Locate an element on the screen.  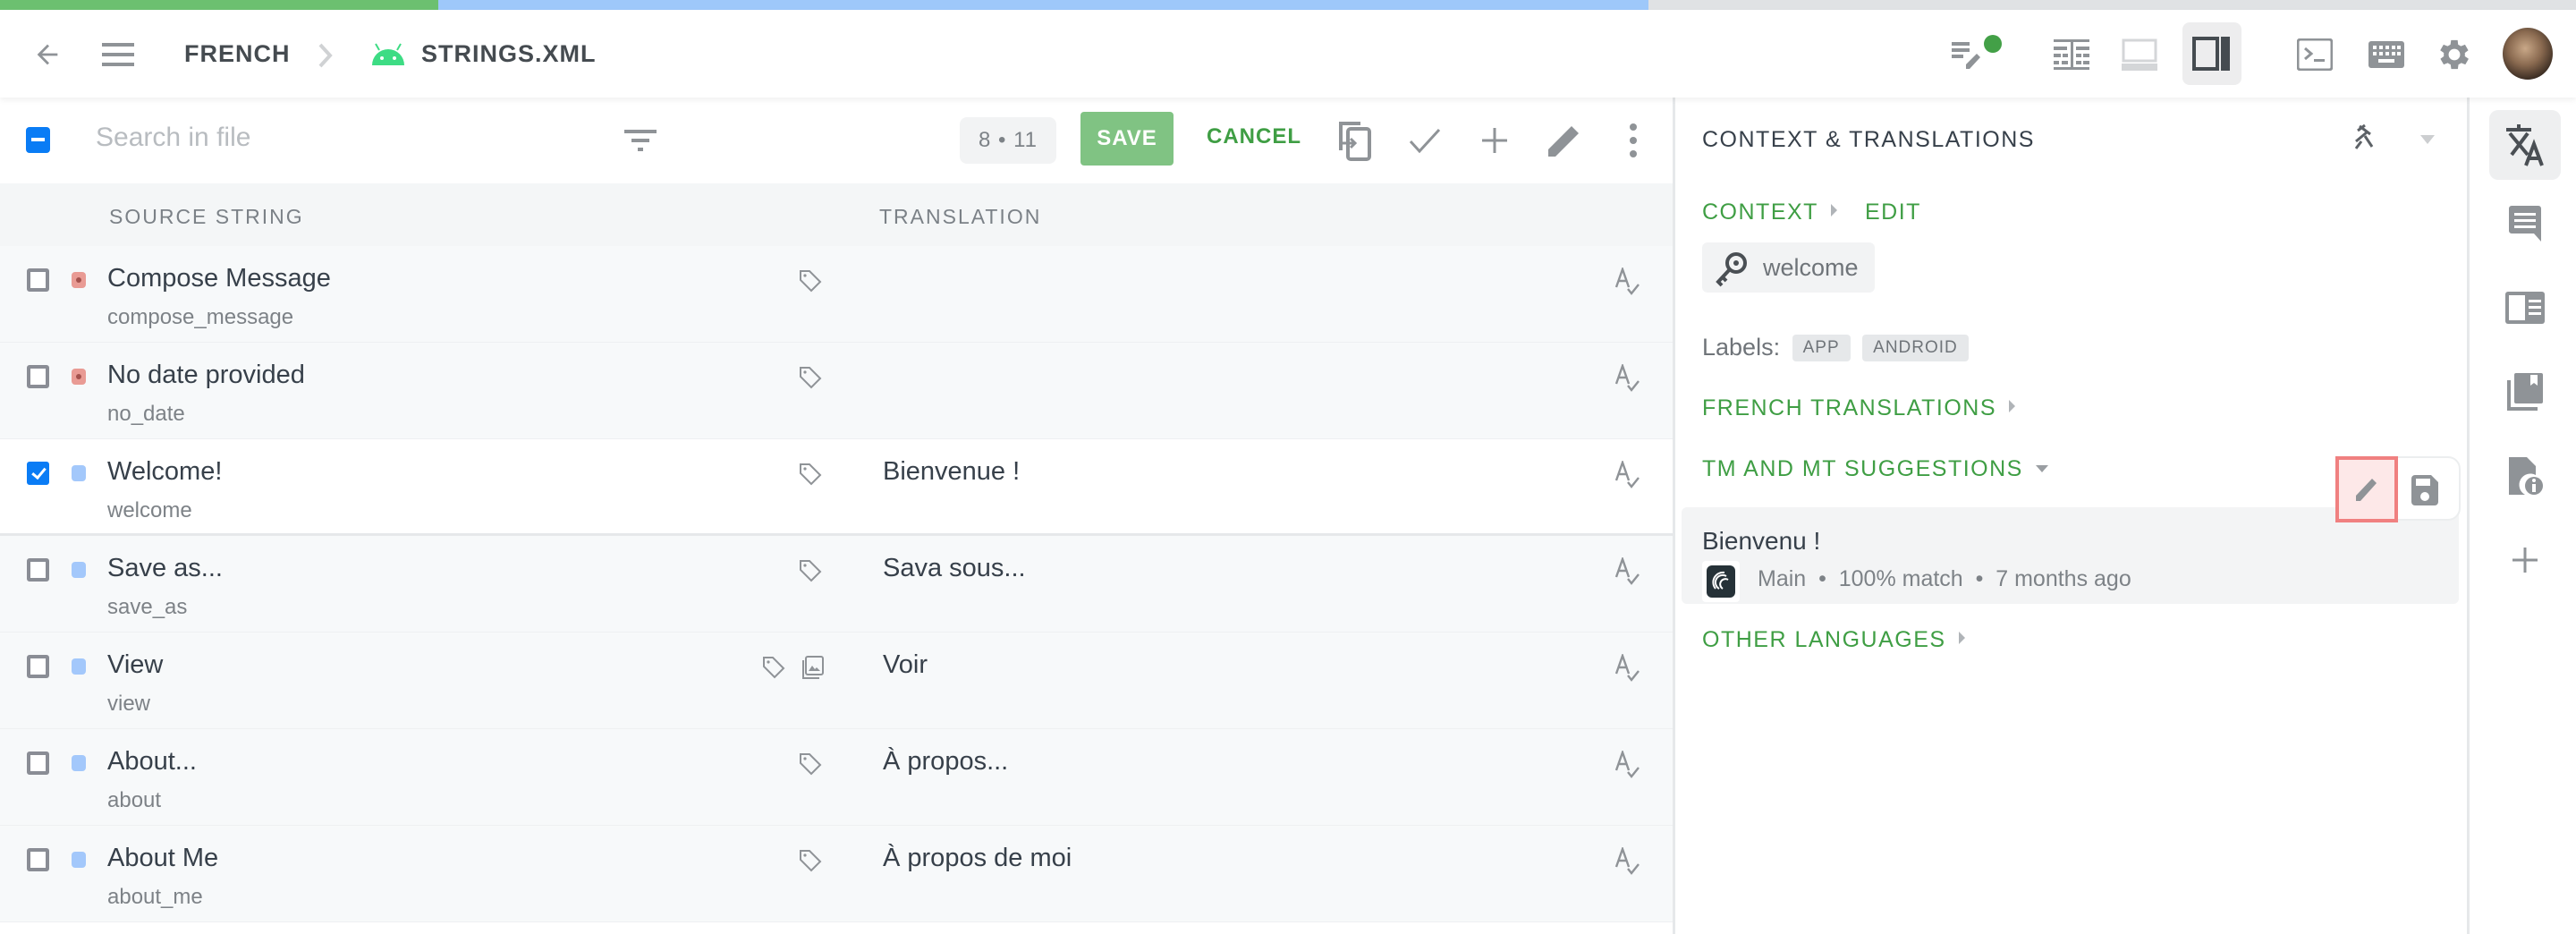
label-chip: APP is located at coordinates (1821, 348).